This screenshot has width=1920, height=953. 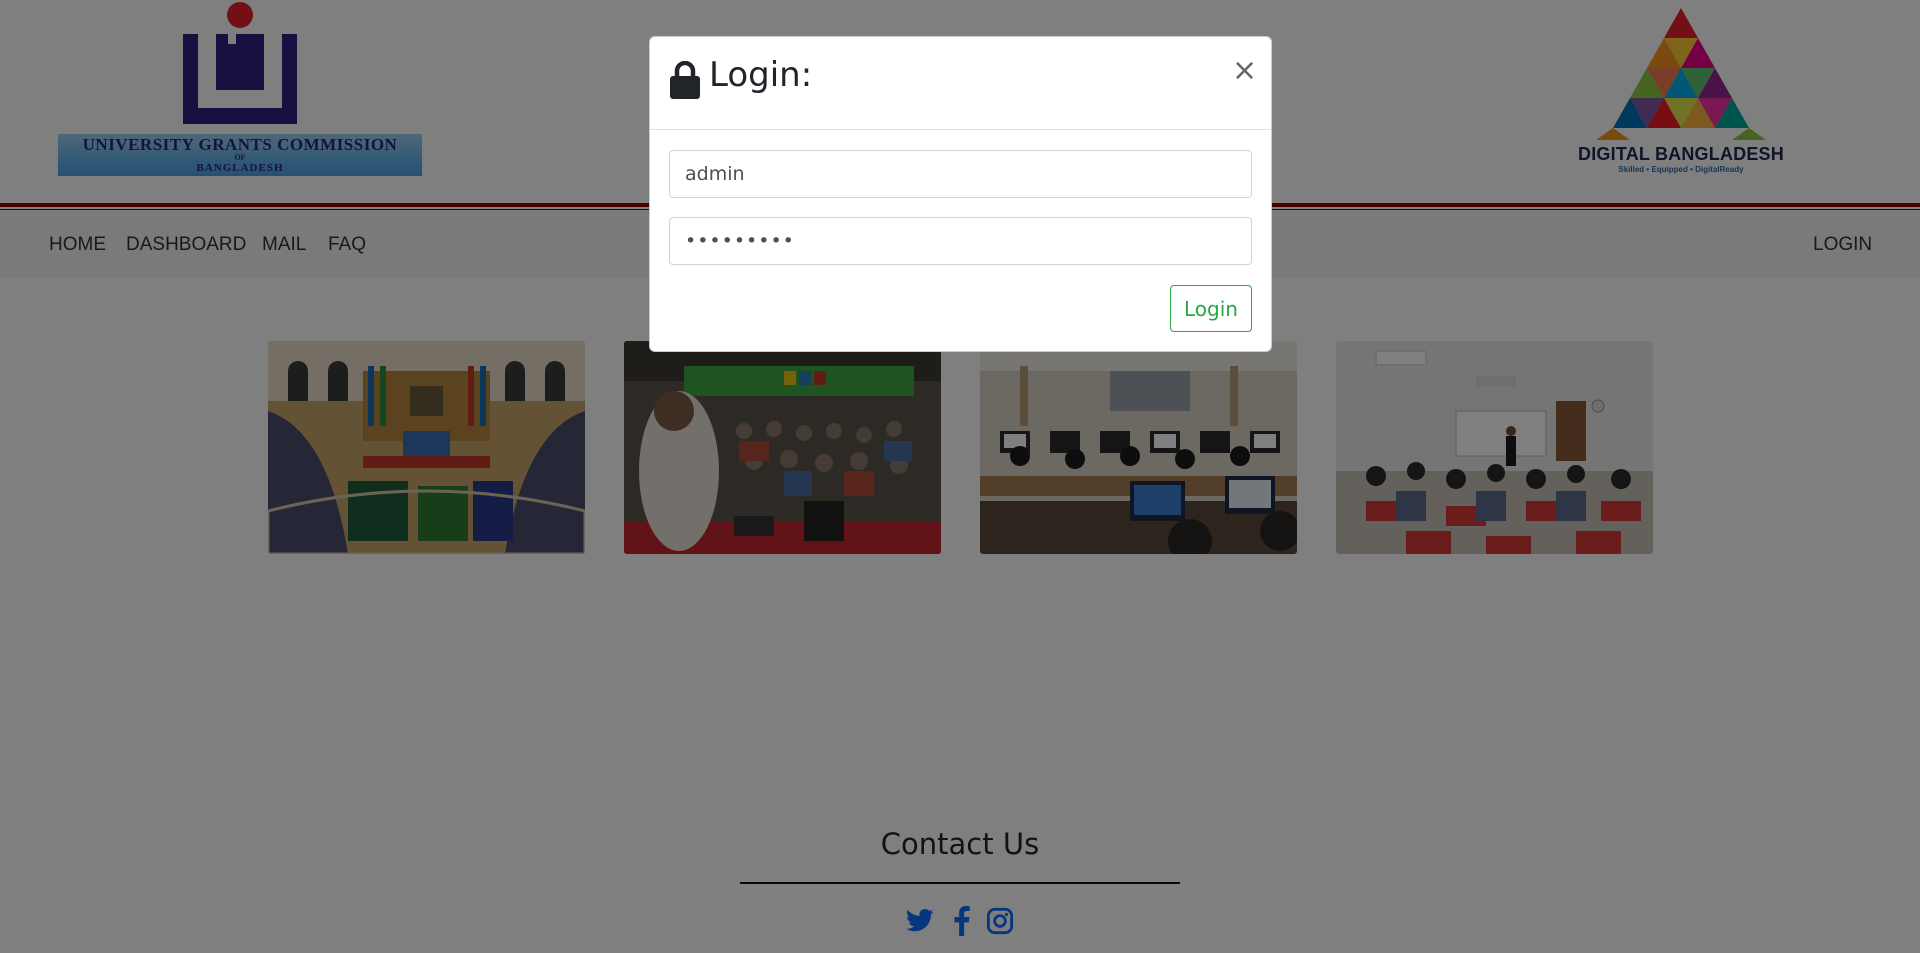 I want to click on modal-title: Login:, so click(x=761, y=75).